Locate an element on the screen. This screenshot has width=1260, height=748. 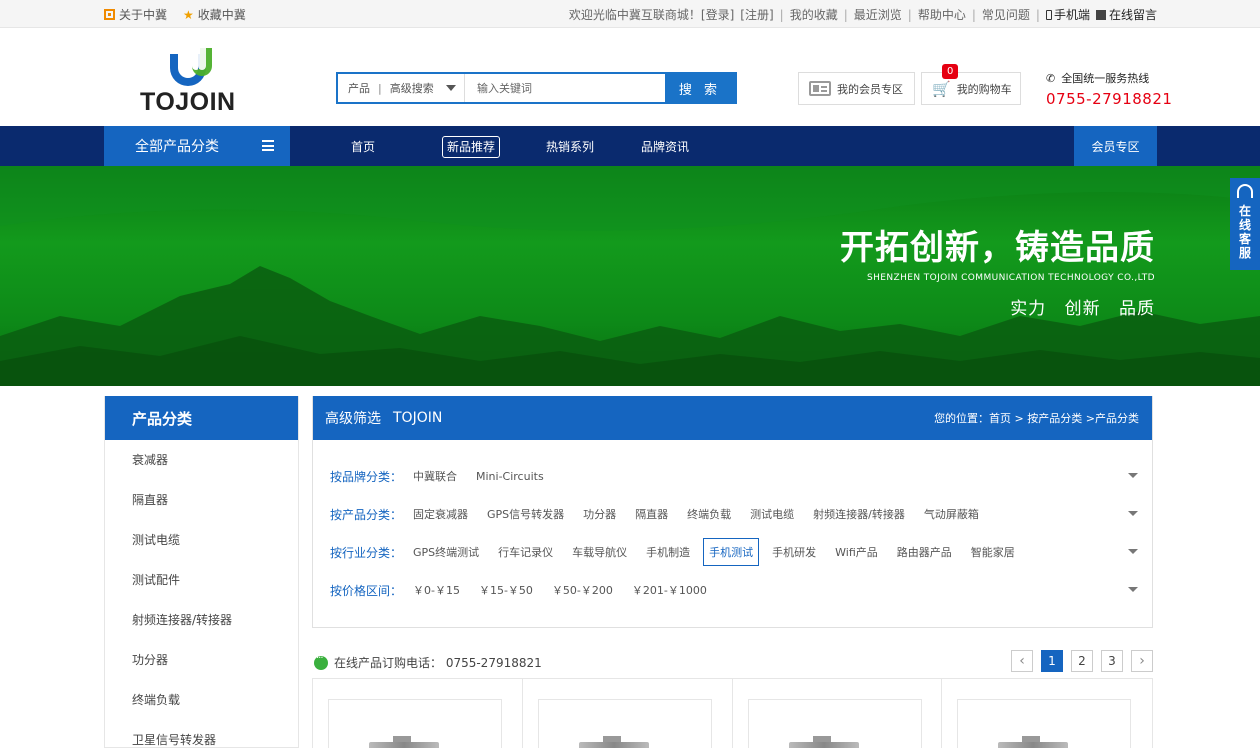
filter-option: 智能家居 is located at coordinates (993, 552).